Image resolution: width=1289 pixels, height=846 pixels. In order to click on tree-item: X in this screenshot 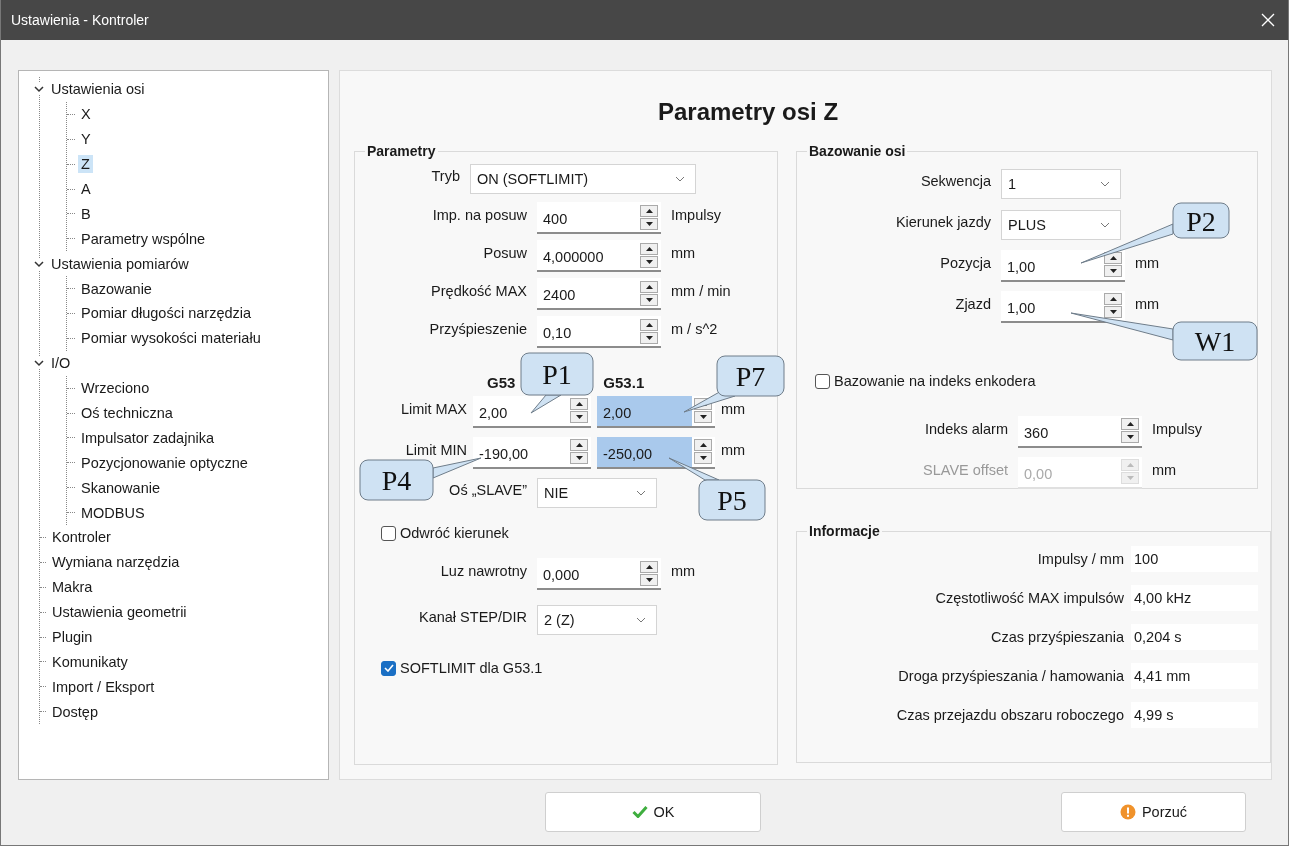, I will do `click(86, 114)`.